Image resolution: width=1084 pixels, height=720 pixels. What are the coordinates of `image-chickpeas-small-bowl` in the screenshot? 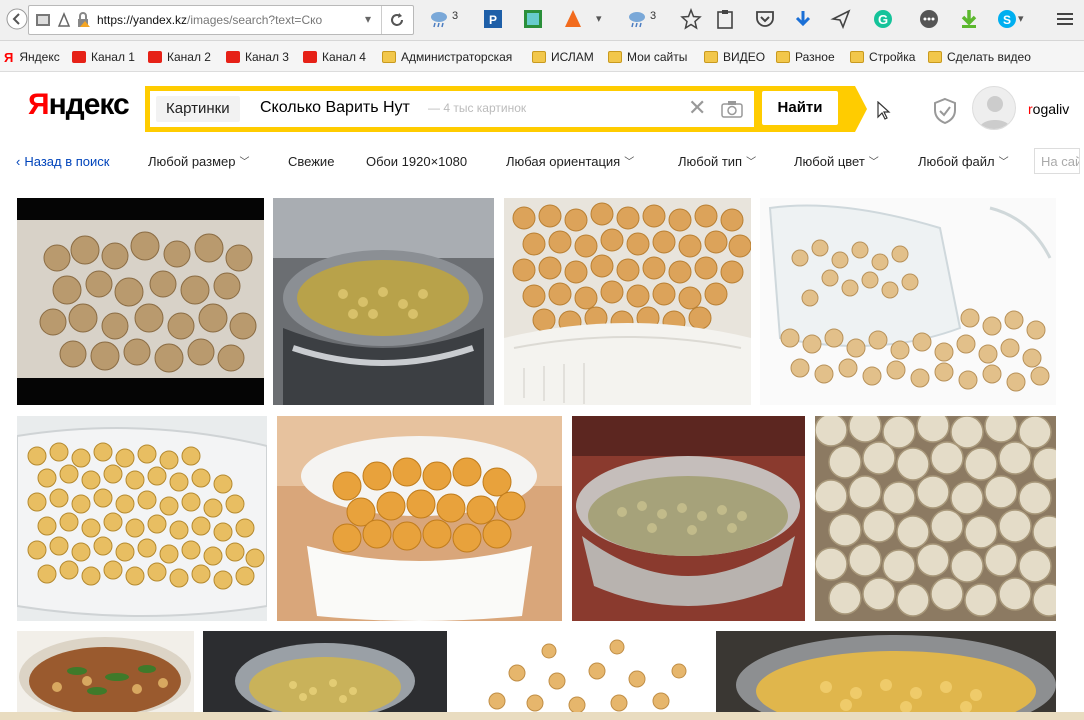 It's located at (419, 518).